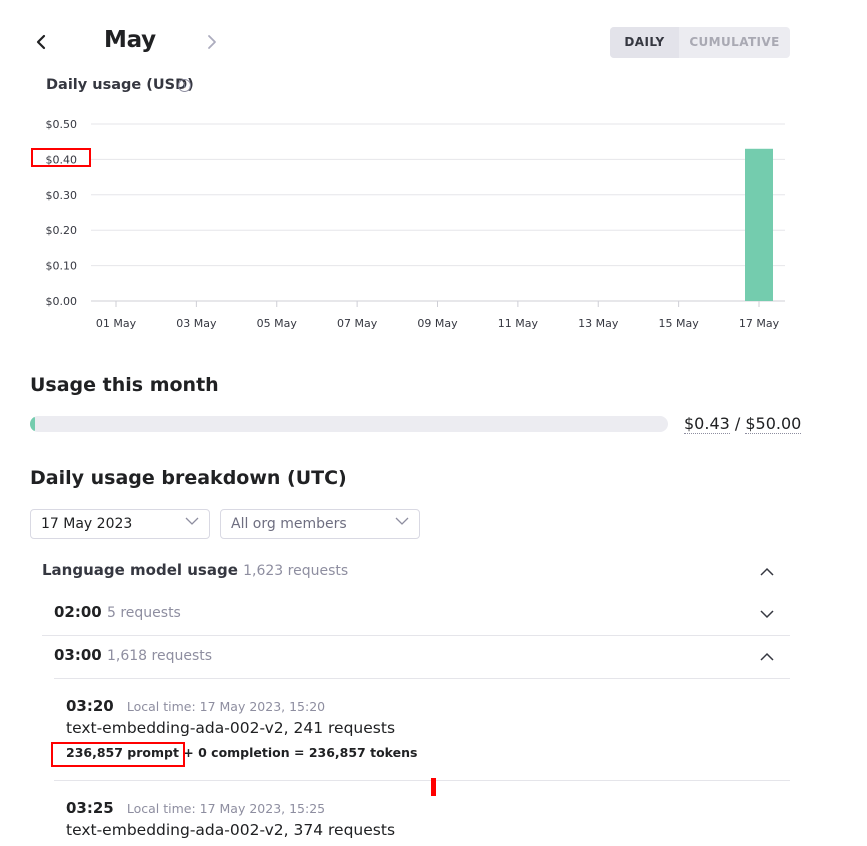 This screenshot has height=846, width=867. I want to click on language-model-usage-header: Language model usage 1,623 requests, so click(195, 570).